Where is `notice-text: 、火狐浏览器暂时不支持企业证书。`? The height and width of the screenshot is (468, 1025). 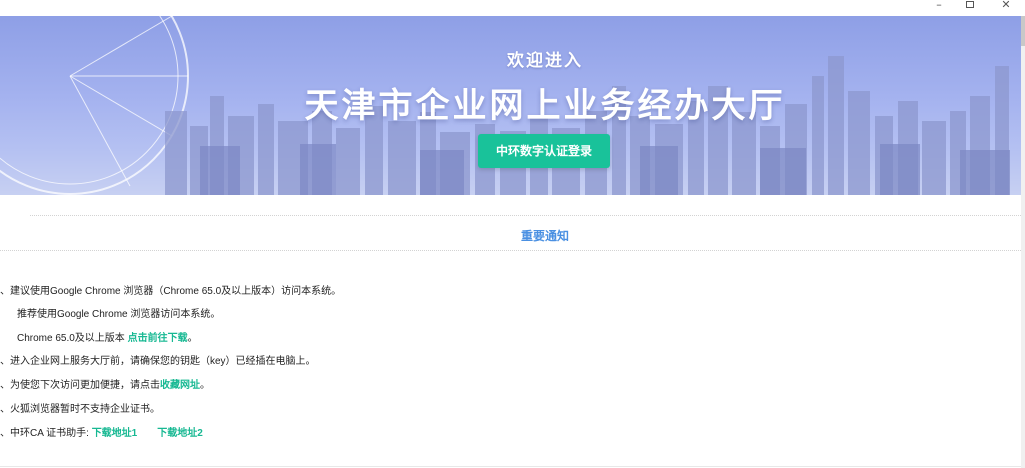 notice-text: 、火狐浏览器暂时不支持企业证书。 is located at coordinates (80, 409).